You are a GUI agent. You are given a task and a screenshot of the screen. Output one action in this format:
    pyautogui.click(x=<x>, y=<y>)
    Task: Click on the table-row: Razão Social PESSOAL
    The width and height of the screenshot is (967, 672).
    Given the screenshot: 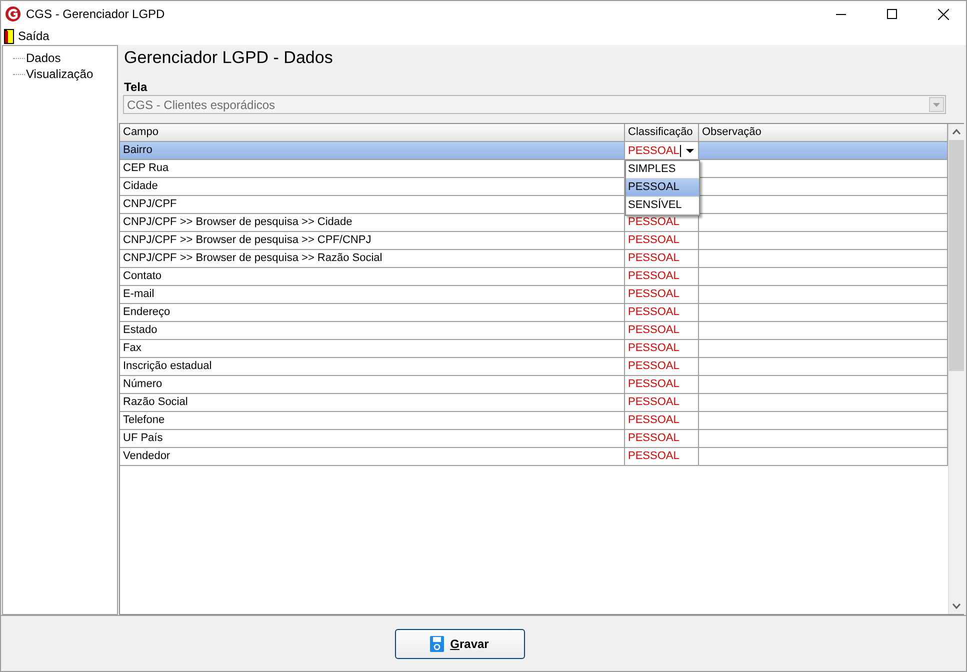 What is the action you would take?
    pyautogui.click(x=534, y=403)
    